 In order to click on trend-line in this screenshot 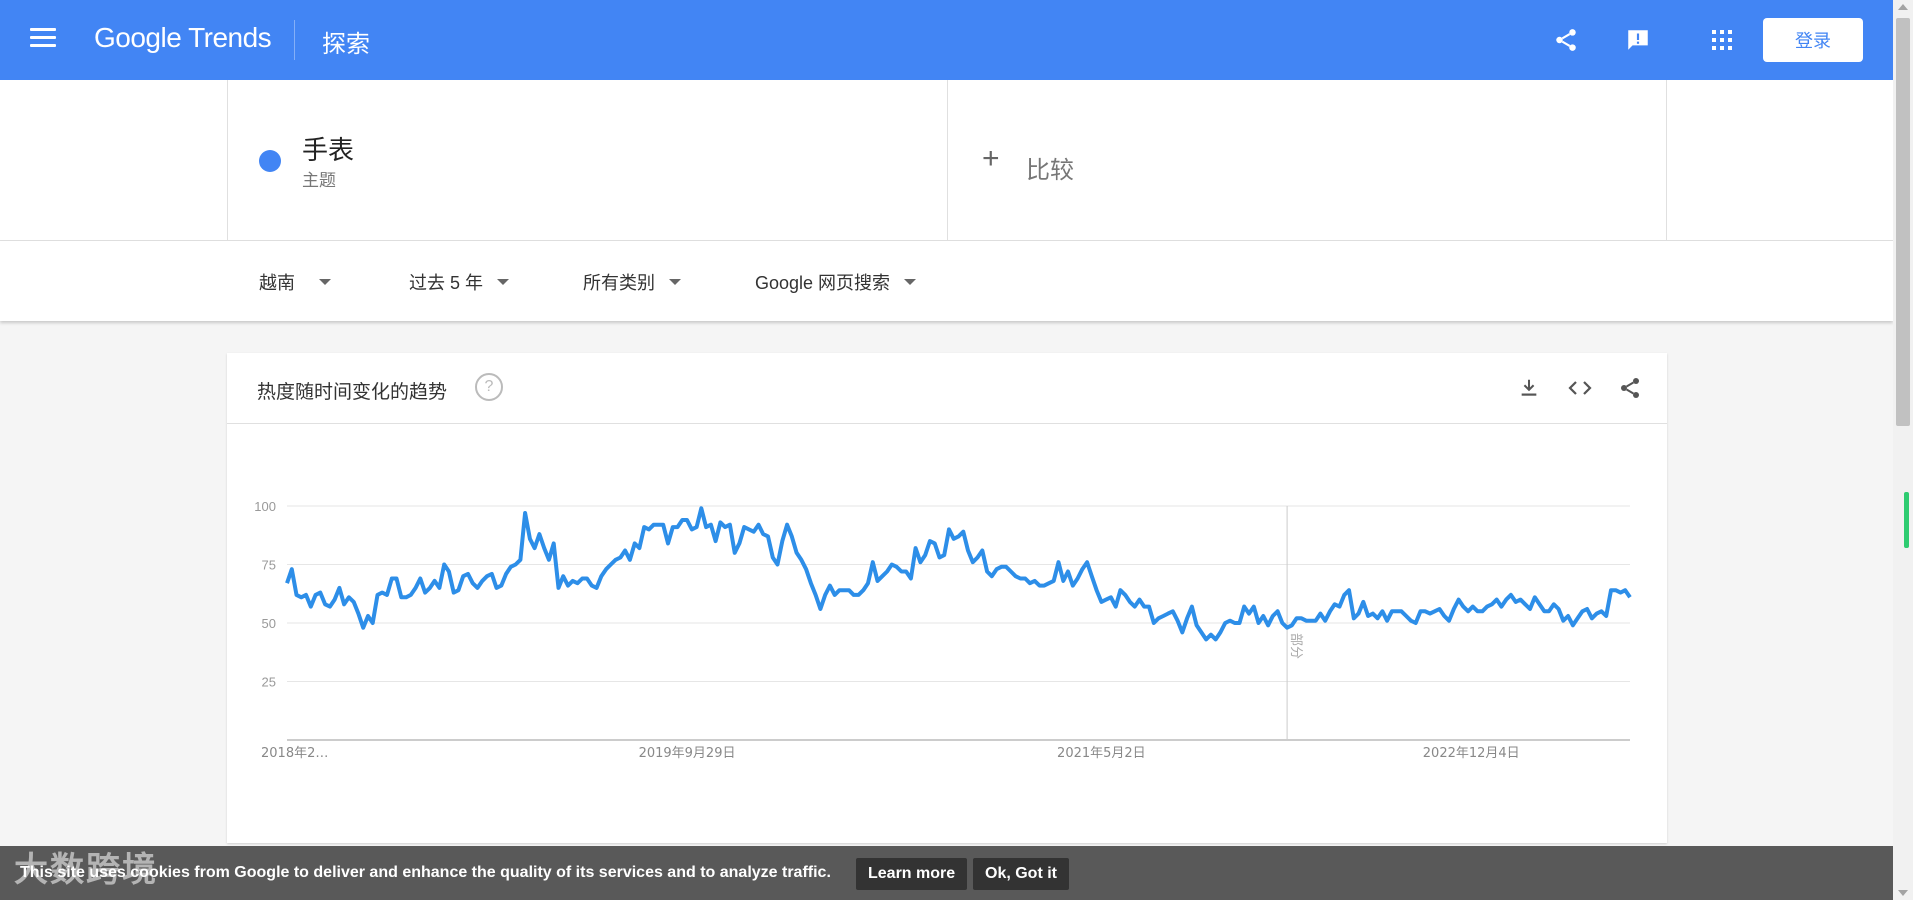, I will do `click(958, 574)`.